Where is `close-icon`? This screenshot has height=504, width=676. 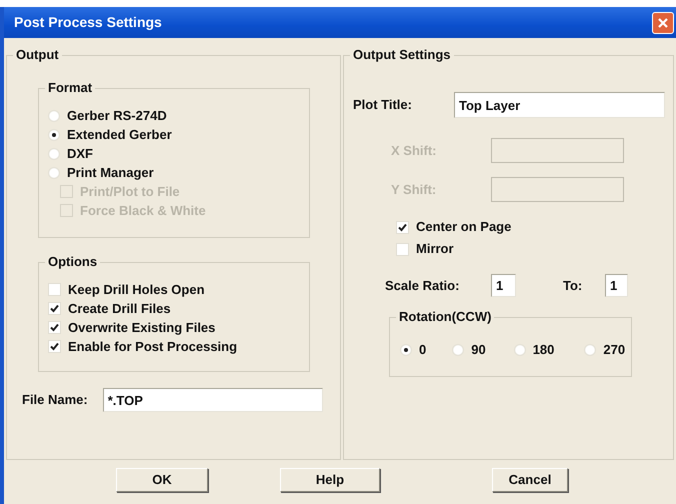 close-icon is located at coordinates (663, 22).